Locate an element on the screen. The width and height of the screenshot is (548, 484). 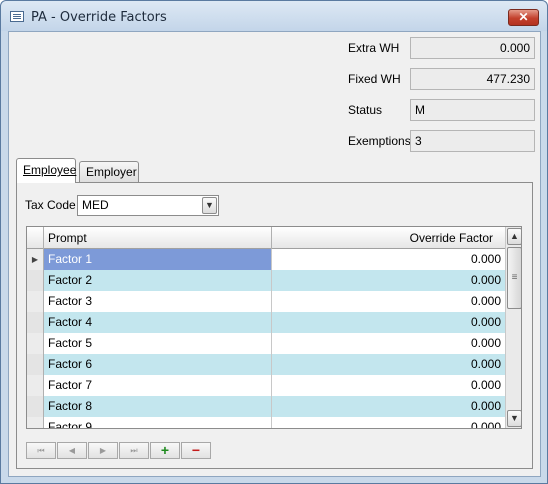
prompt-cell: Factor 4 is located at coordinates (158, 322).